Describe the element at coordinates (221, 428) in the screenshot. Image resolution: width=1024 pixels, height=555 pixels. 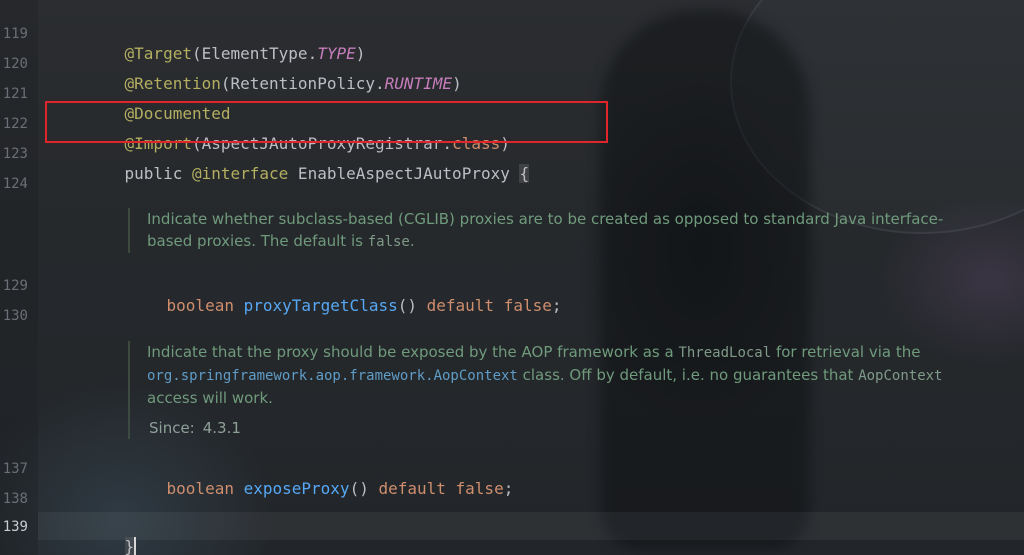
I see `since-value: 4.3.1` at that location.